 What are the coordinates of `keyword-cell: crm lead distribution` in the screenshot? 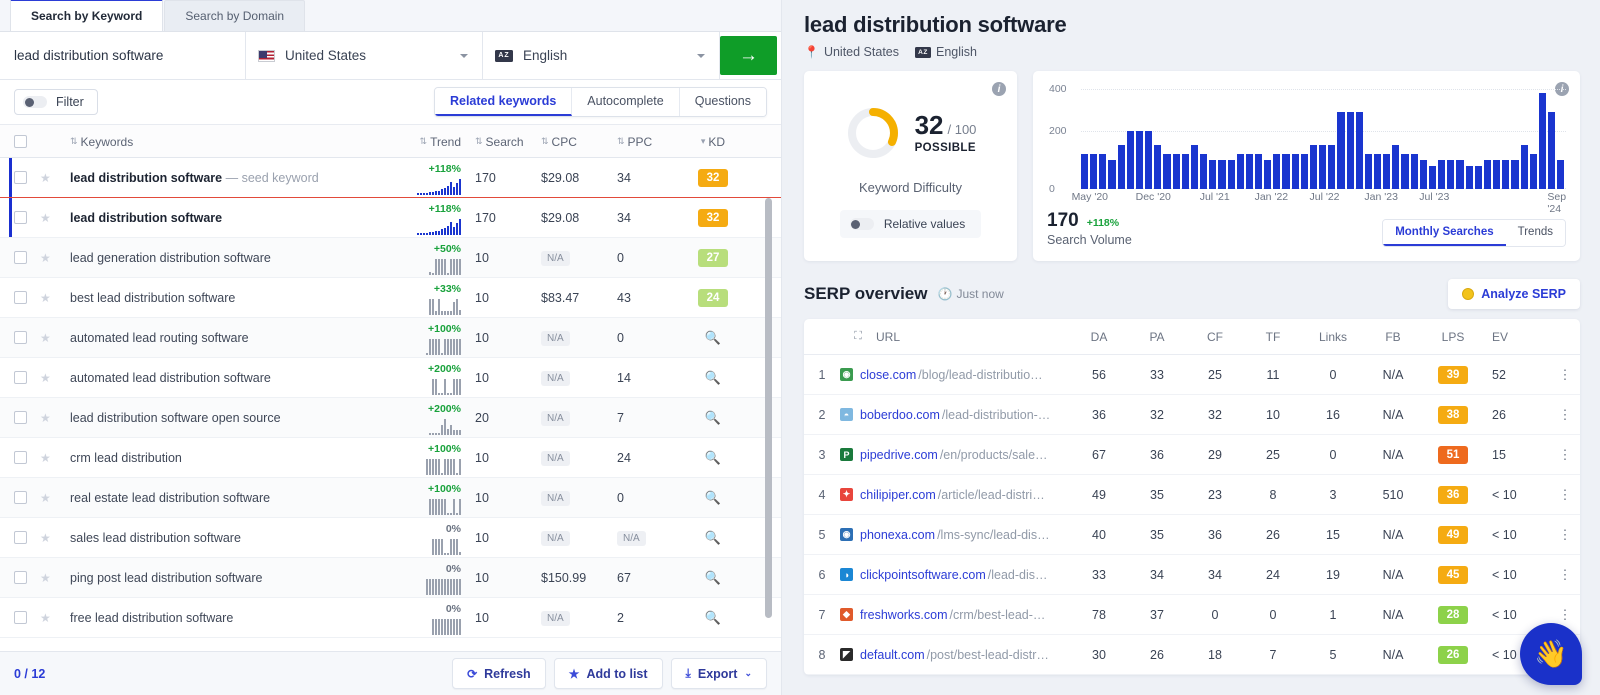 It's located at (224, 458).